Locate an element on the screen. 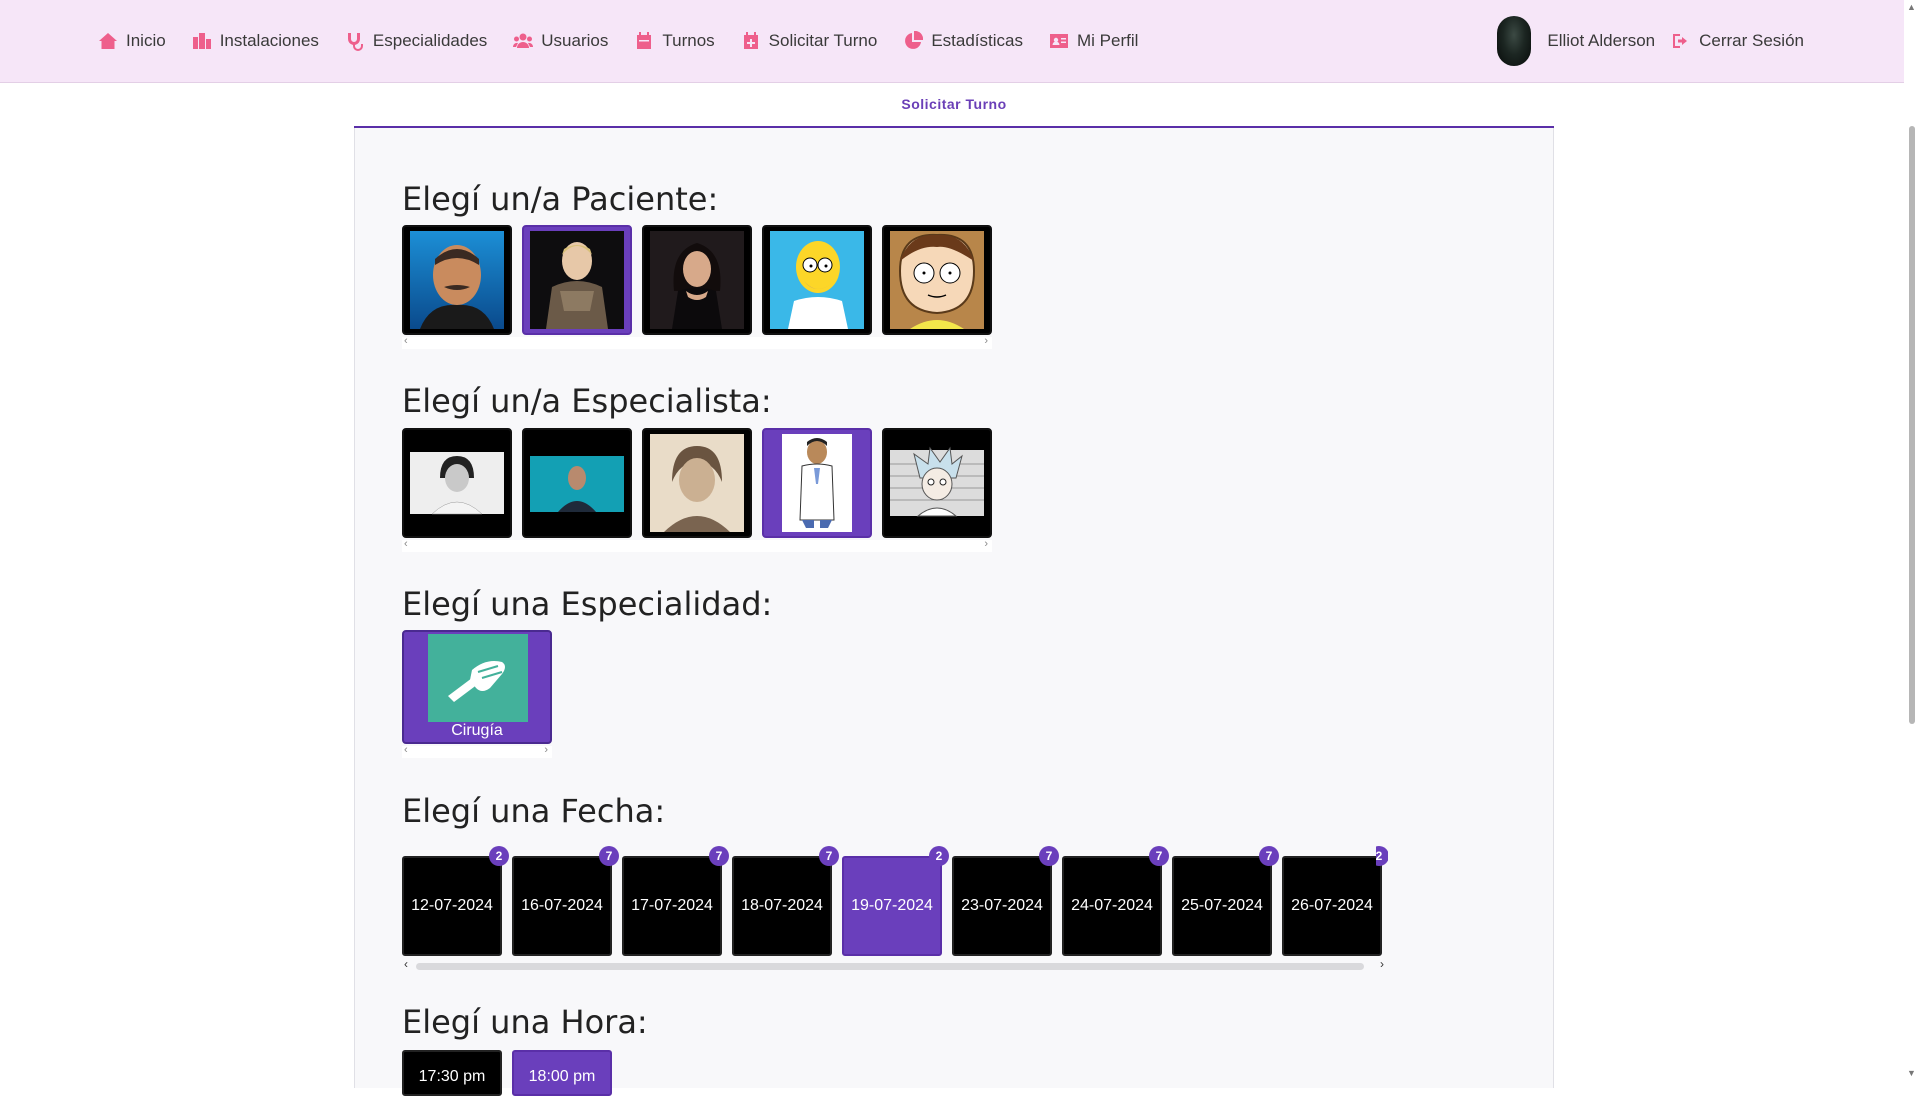 This screenshot has width=1920, height=1096. specialty-option-selected: Cirugía is located at coordinates (477, 687).